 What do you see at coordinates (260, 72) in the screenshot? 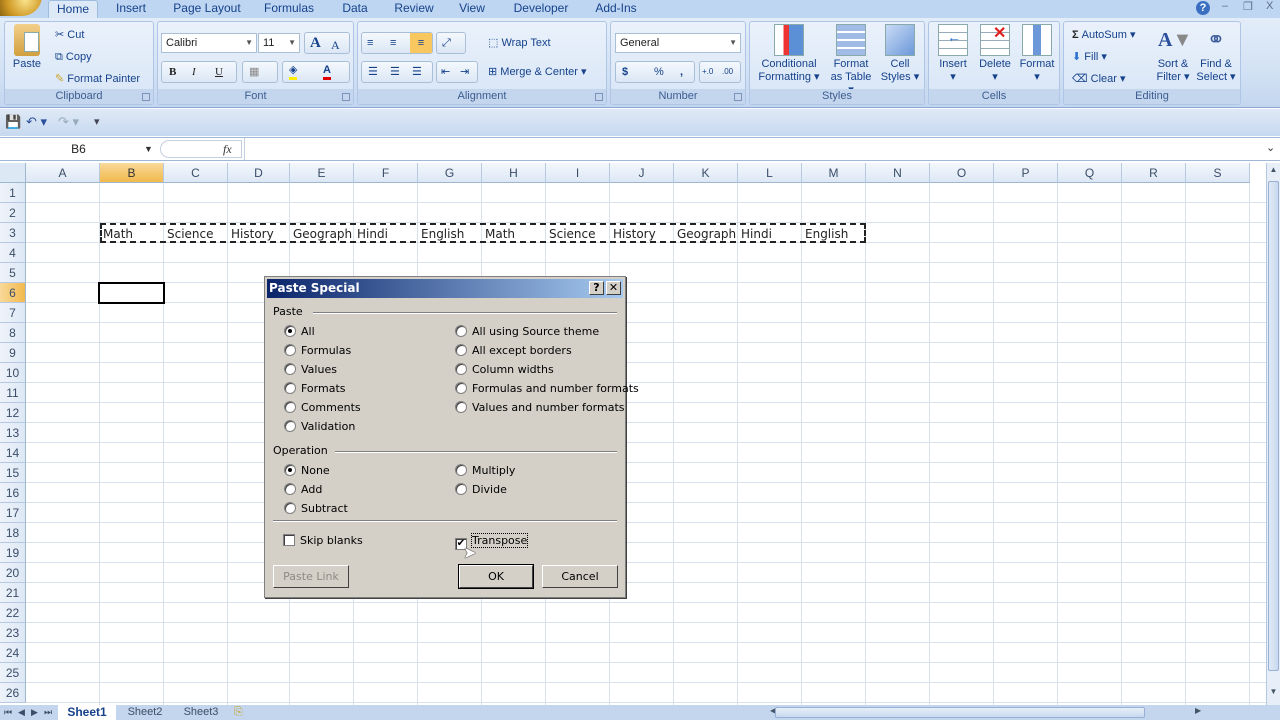
I see `borders-button: ▦` at bounding box center [260, 72].